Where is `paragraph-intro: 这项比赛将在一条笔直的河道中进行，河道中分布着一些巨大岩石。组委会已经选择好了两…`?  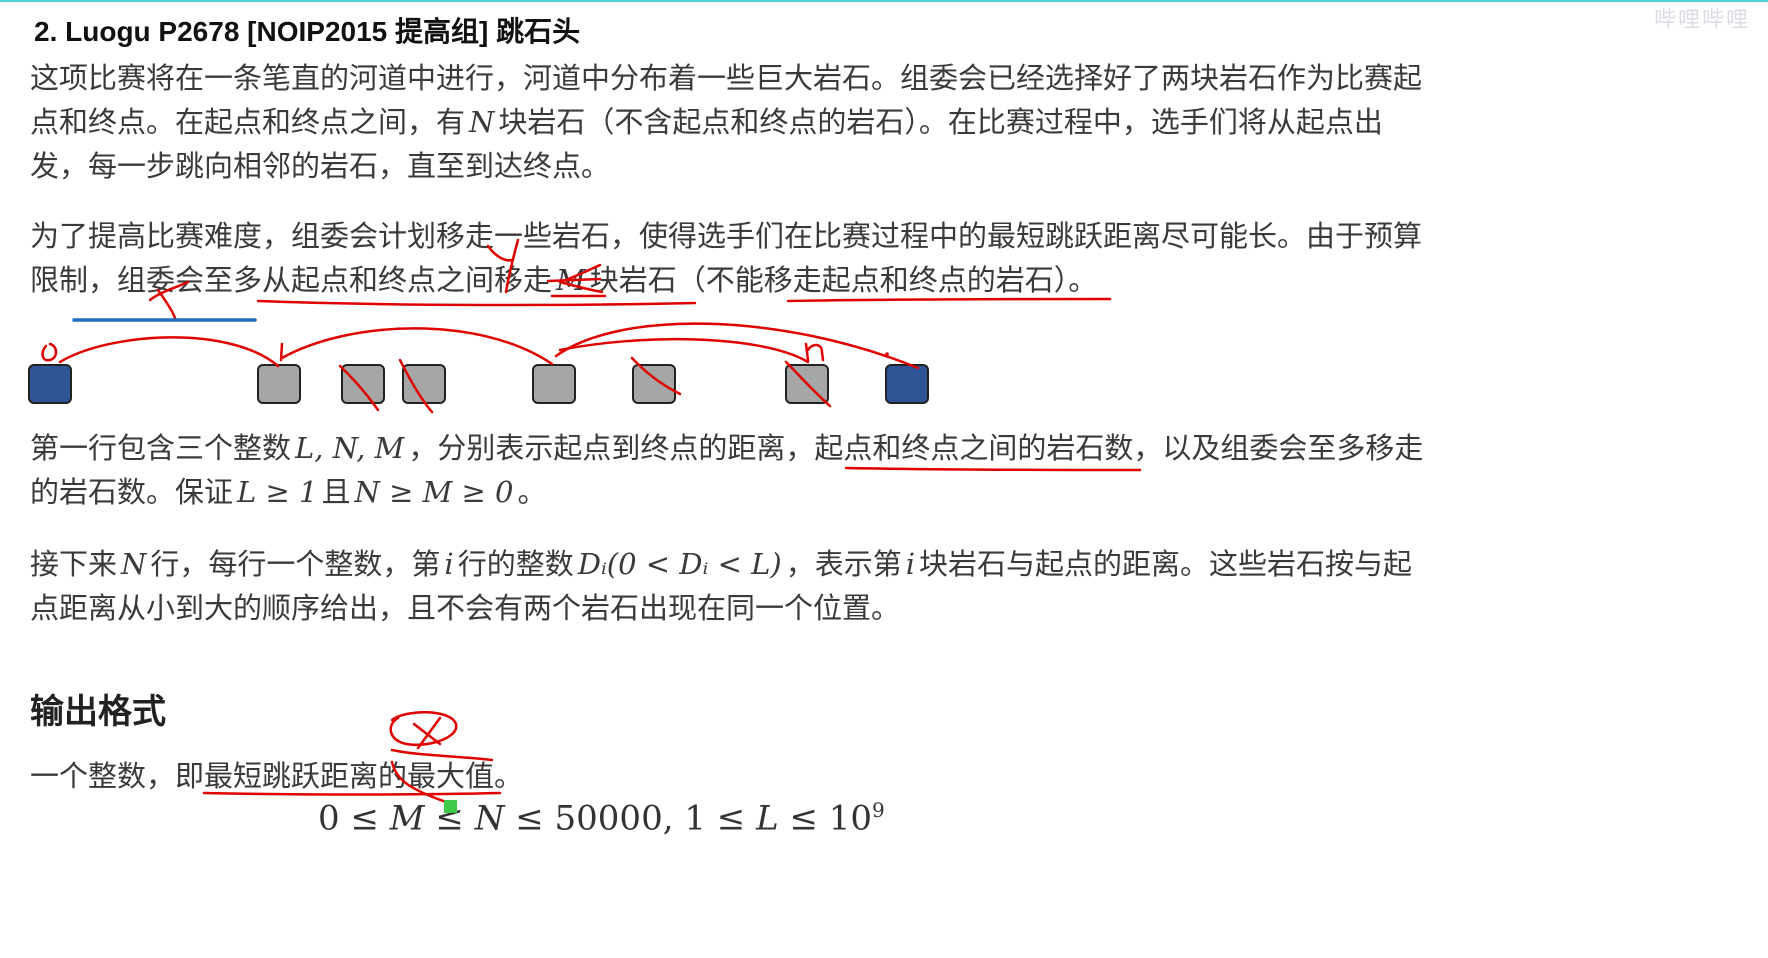 paragraph-intro: 这项比赛将在一条笔直的河道中进行，河道中分布着一些巨大岩石。组委会已经选择好了两… is located at coordinates (726, 122).